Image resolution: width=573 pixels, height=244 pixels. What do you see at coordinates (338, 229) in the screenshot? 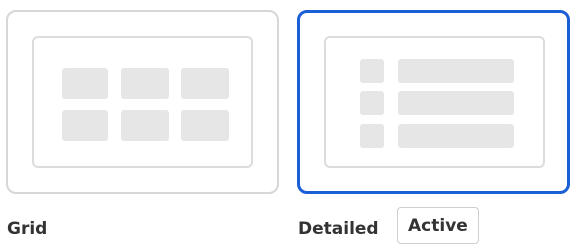
I see `detailed-option-label: Detailed` at bounding box center [338, 229].